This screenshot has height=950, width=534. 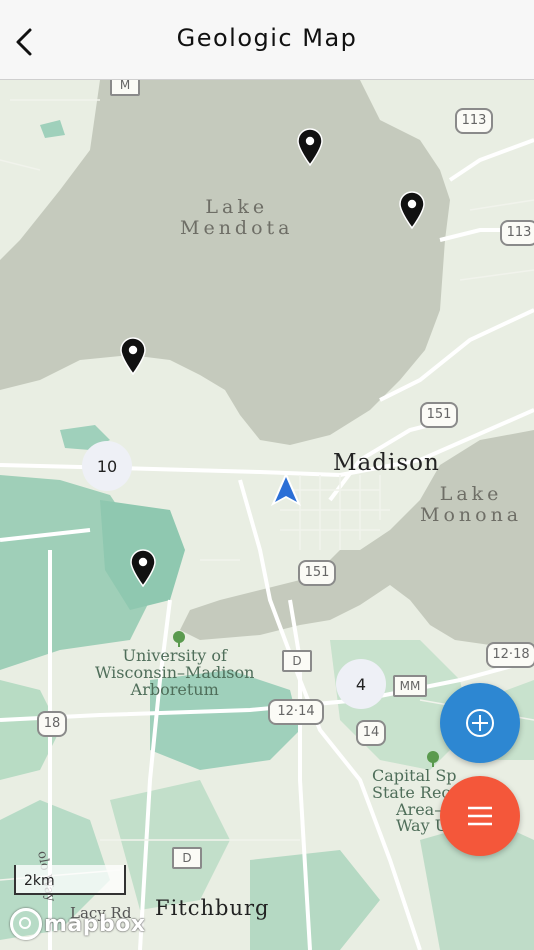 I want to click on road-shield-m: M, so click(x=125, y=88).